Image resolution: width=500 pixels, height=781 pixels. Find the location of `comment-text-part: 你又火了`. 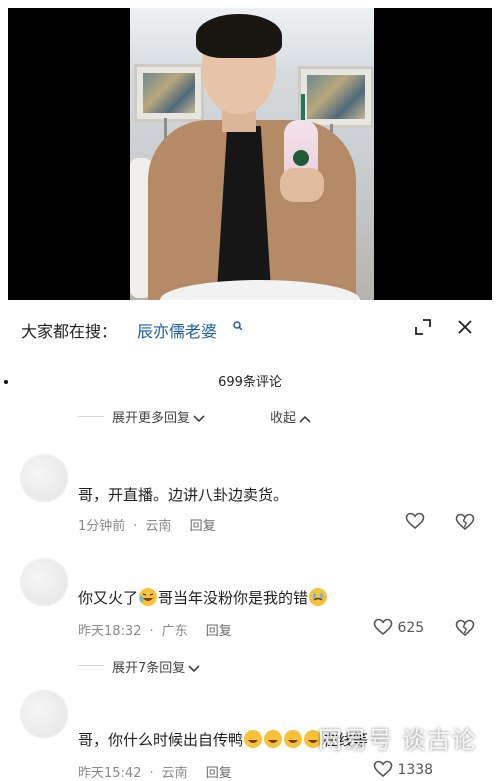

comment-text-part: 你又火了 is located at coordinates (108, 598).